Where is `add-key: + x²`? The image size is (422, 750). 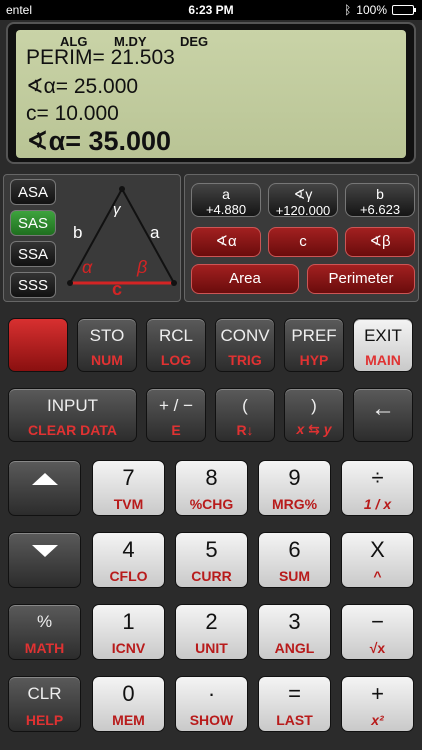
add-key: + x² is located at coordinates (377, 704).